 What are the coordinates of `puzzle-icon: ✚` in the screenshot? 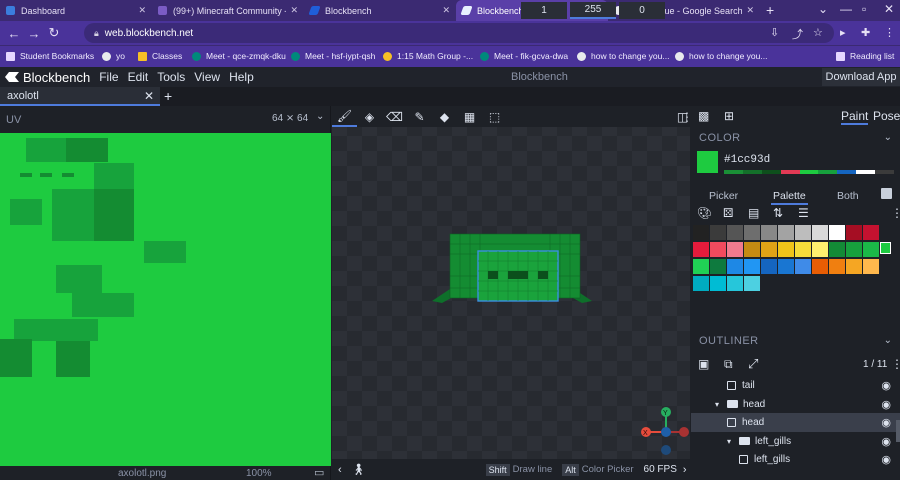 It's located at (865, 32).